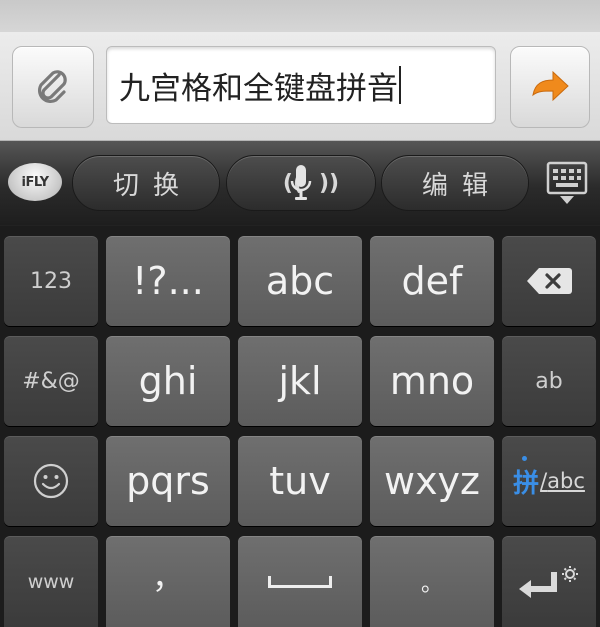  I want to click on key-abc-label: abc, so click(300, 281).